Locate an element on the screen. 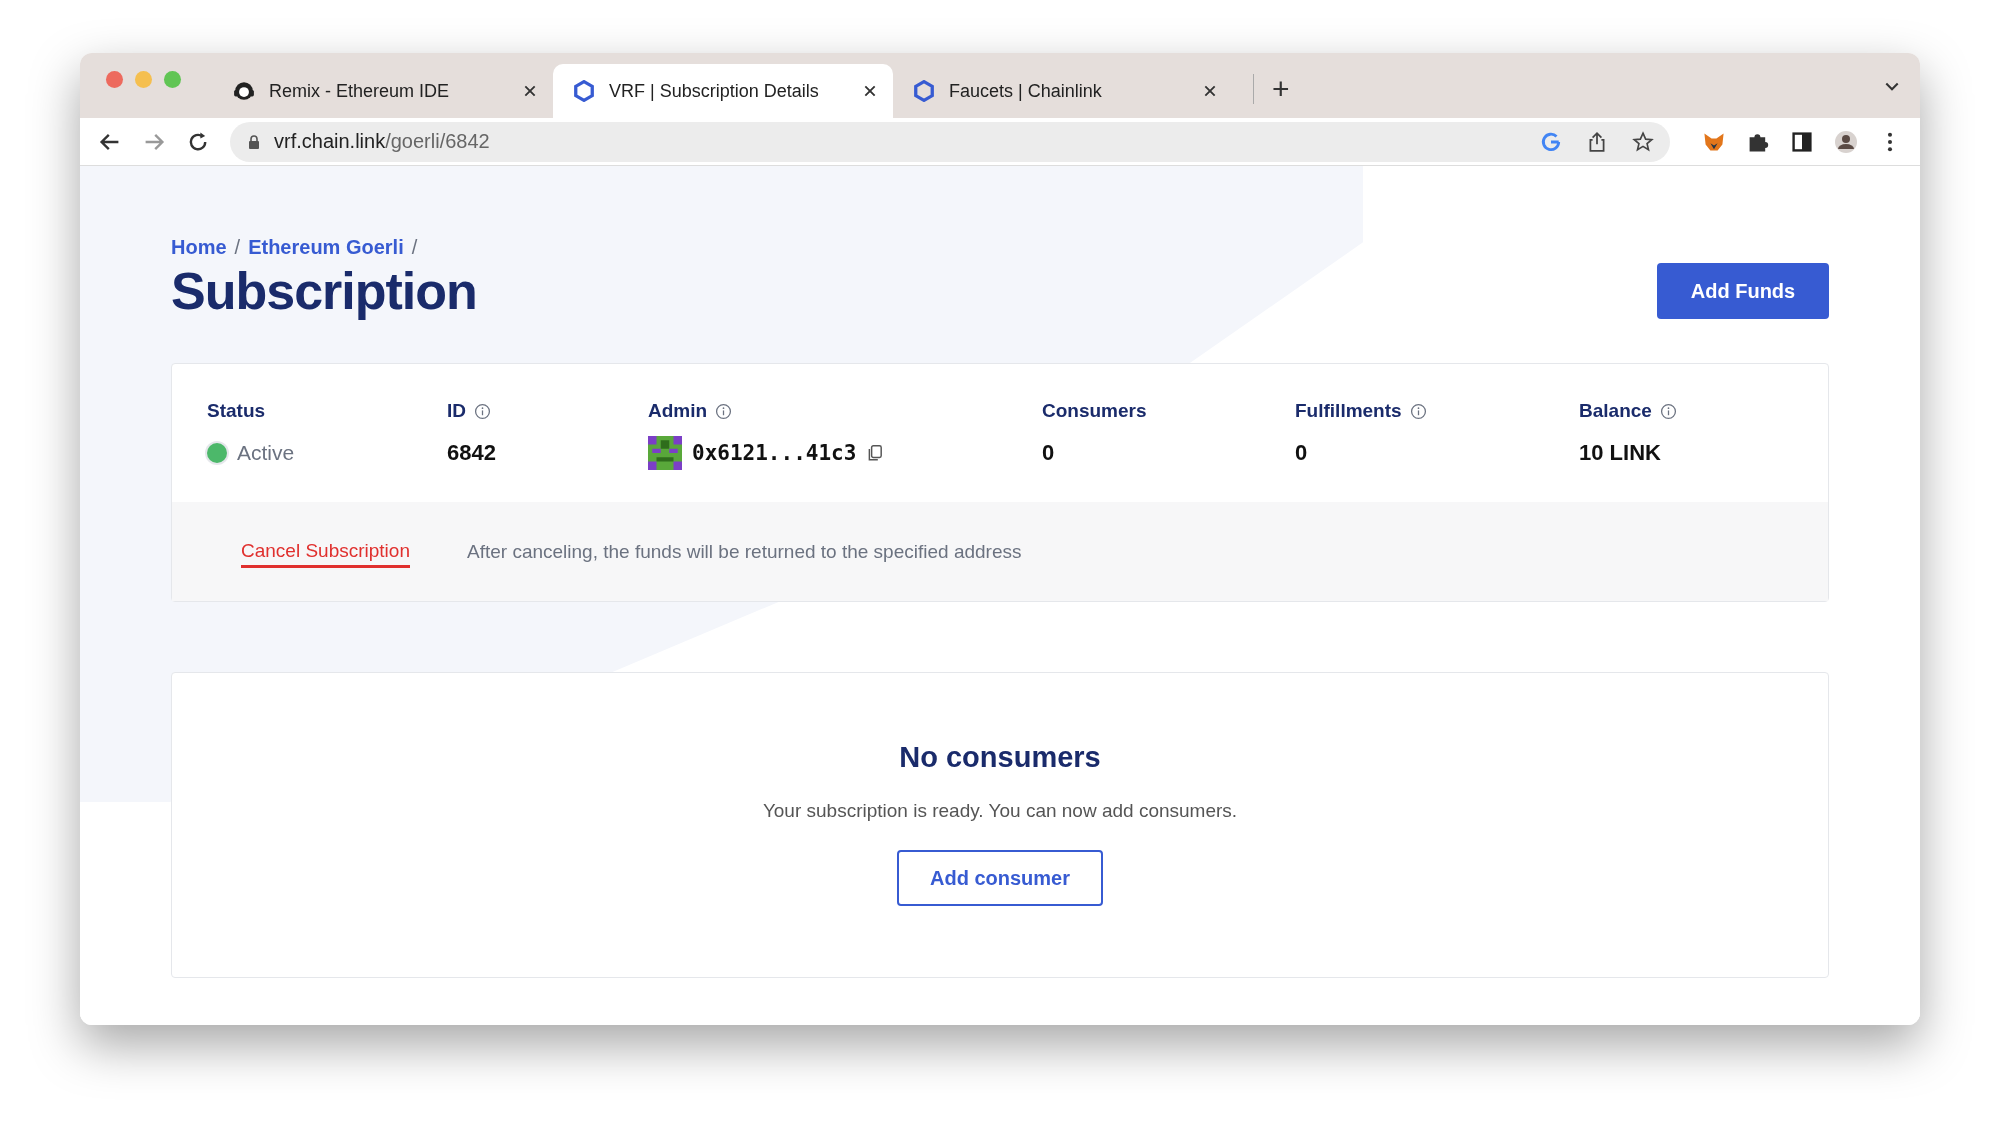  copy-icon is located at coordinates (875, 453).